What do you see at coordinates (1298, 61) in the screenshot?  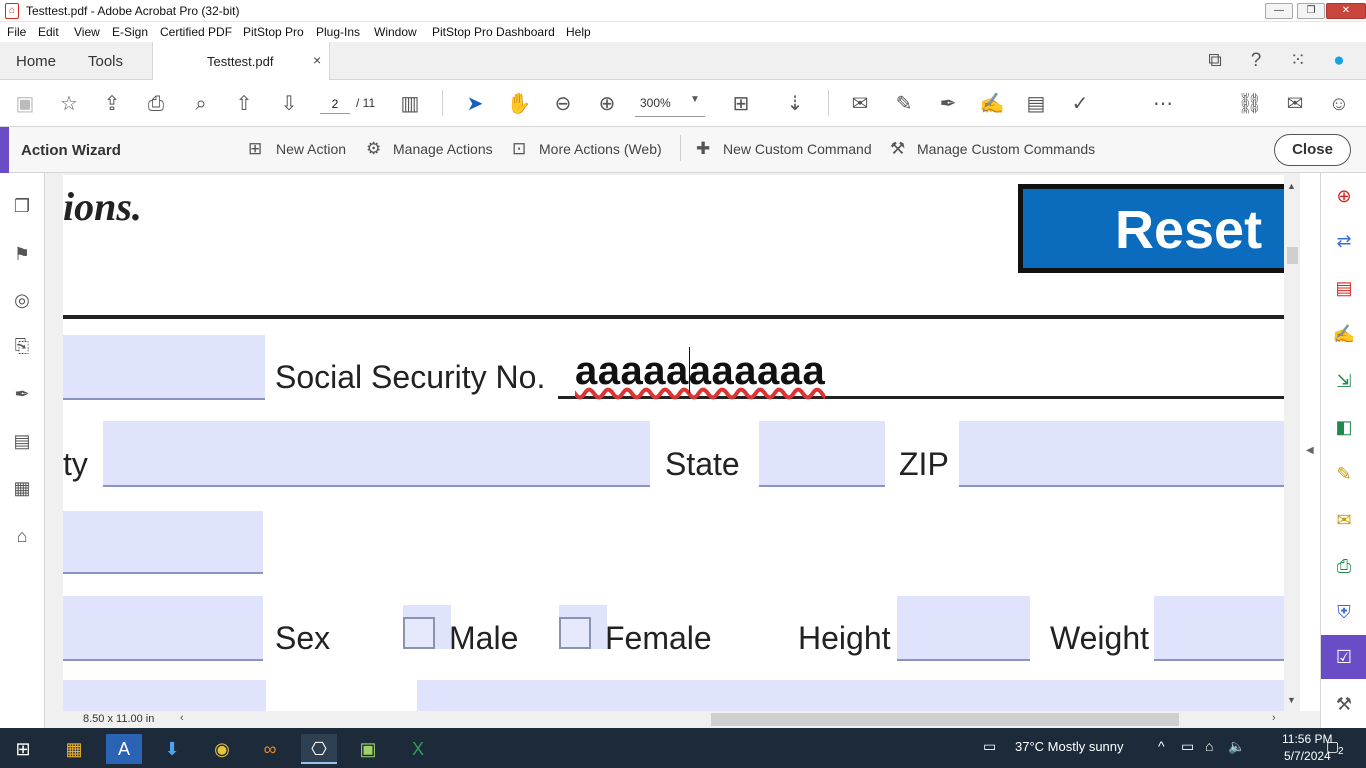 I see `apps-grid-icon: ⁙` at bounding box center [1298, 61].